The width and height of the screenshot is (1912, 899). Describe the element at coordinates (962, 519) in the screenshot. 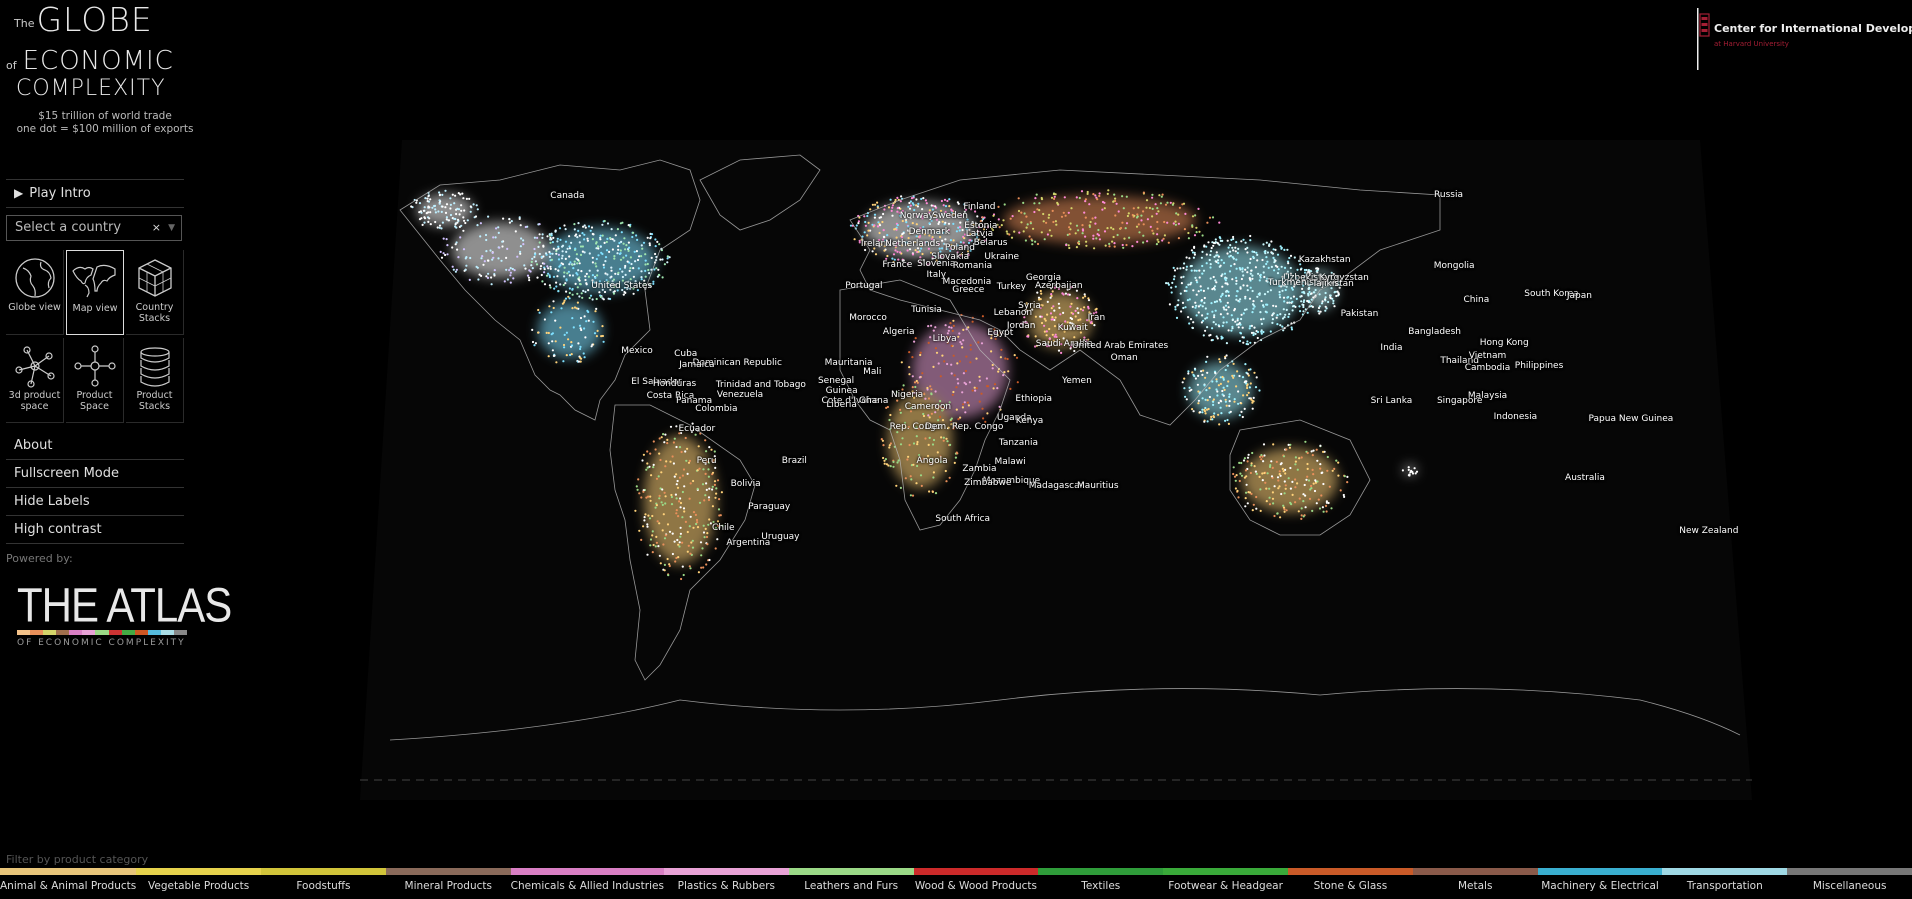

I see `country-label: South Africa` at that location.